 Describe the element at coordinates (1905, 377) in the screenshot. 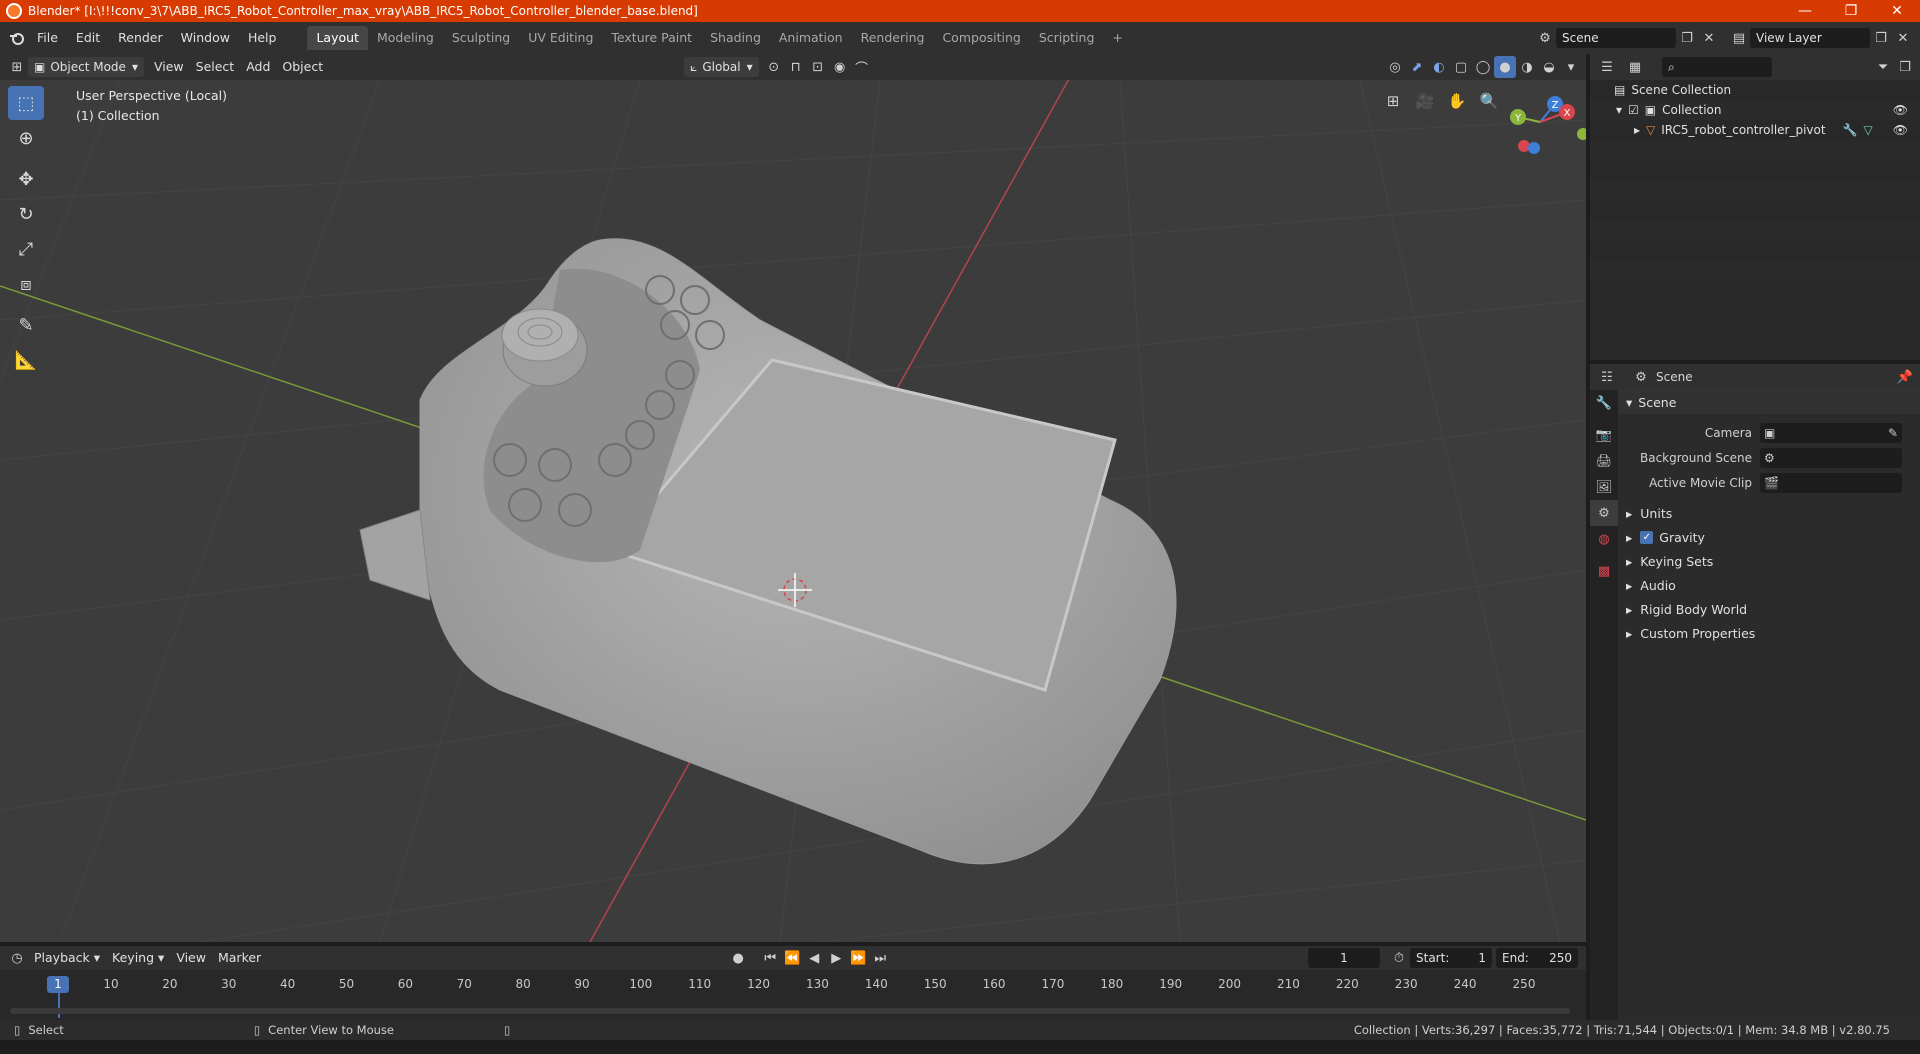

I see `pin-icon: 📌` at that location.